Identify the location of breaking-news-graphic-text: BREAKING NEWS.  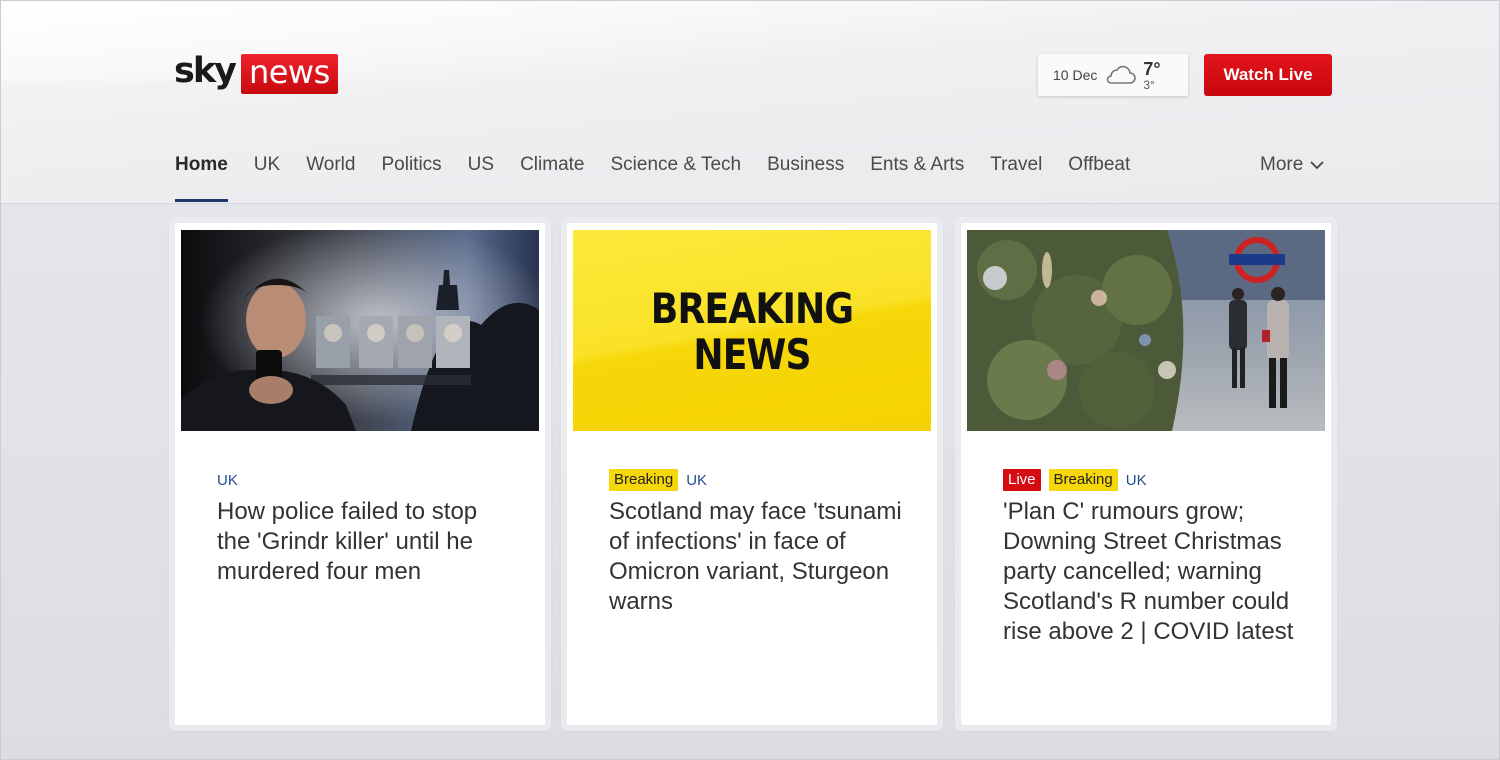
(752, 332).